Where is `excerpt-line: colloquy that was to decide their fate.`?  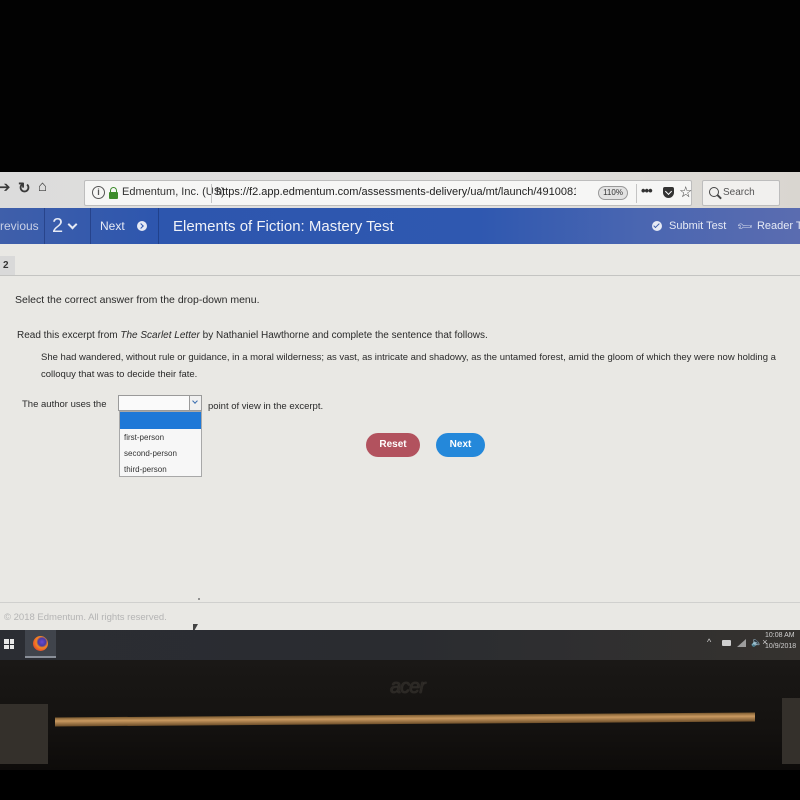
excerpt-line: colloquy that was to decide their fate. is located at coordinates (119, 374).